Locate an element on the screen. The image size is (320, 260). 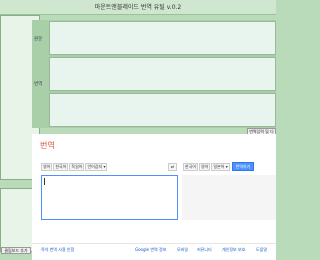
footer-link-about: Google 번역 정보 is located at coordinates (150, 250).